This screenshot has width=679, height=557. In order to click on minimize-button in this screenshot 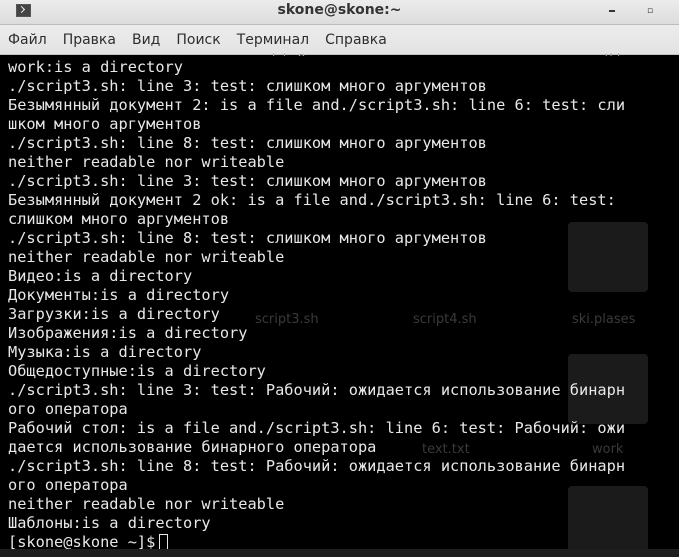, I will do `click(612, 11)`.